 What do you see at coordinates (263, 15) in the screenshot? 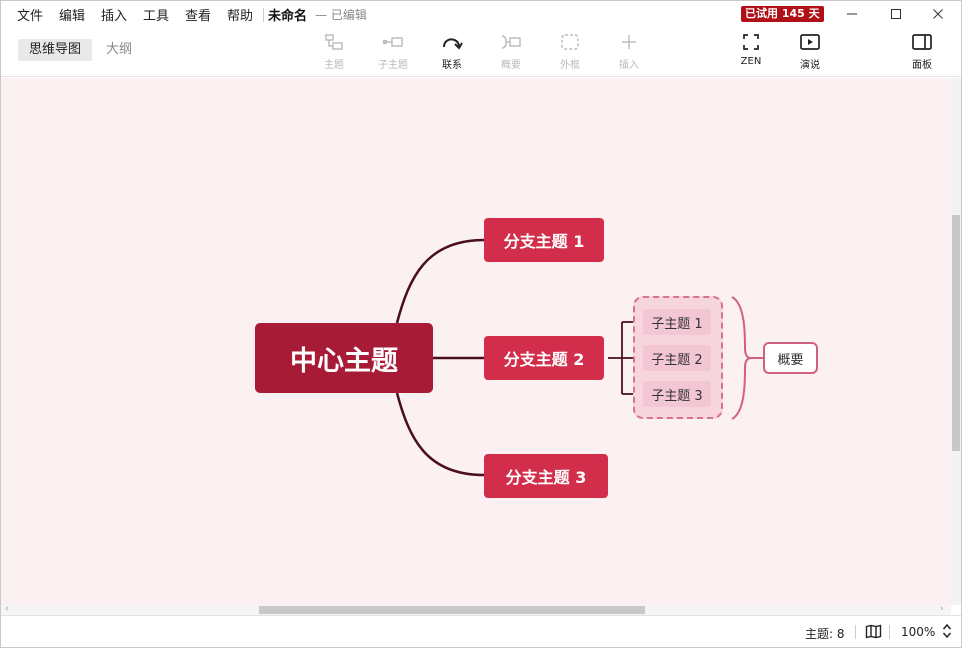
I see `menu-divider` at bounding box center [263, 15].